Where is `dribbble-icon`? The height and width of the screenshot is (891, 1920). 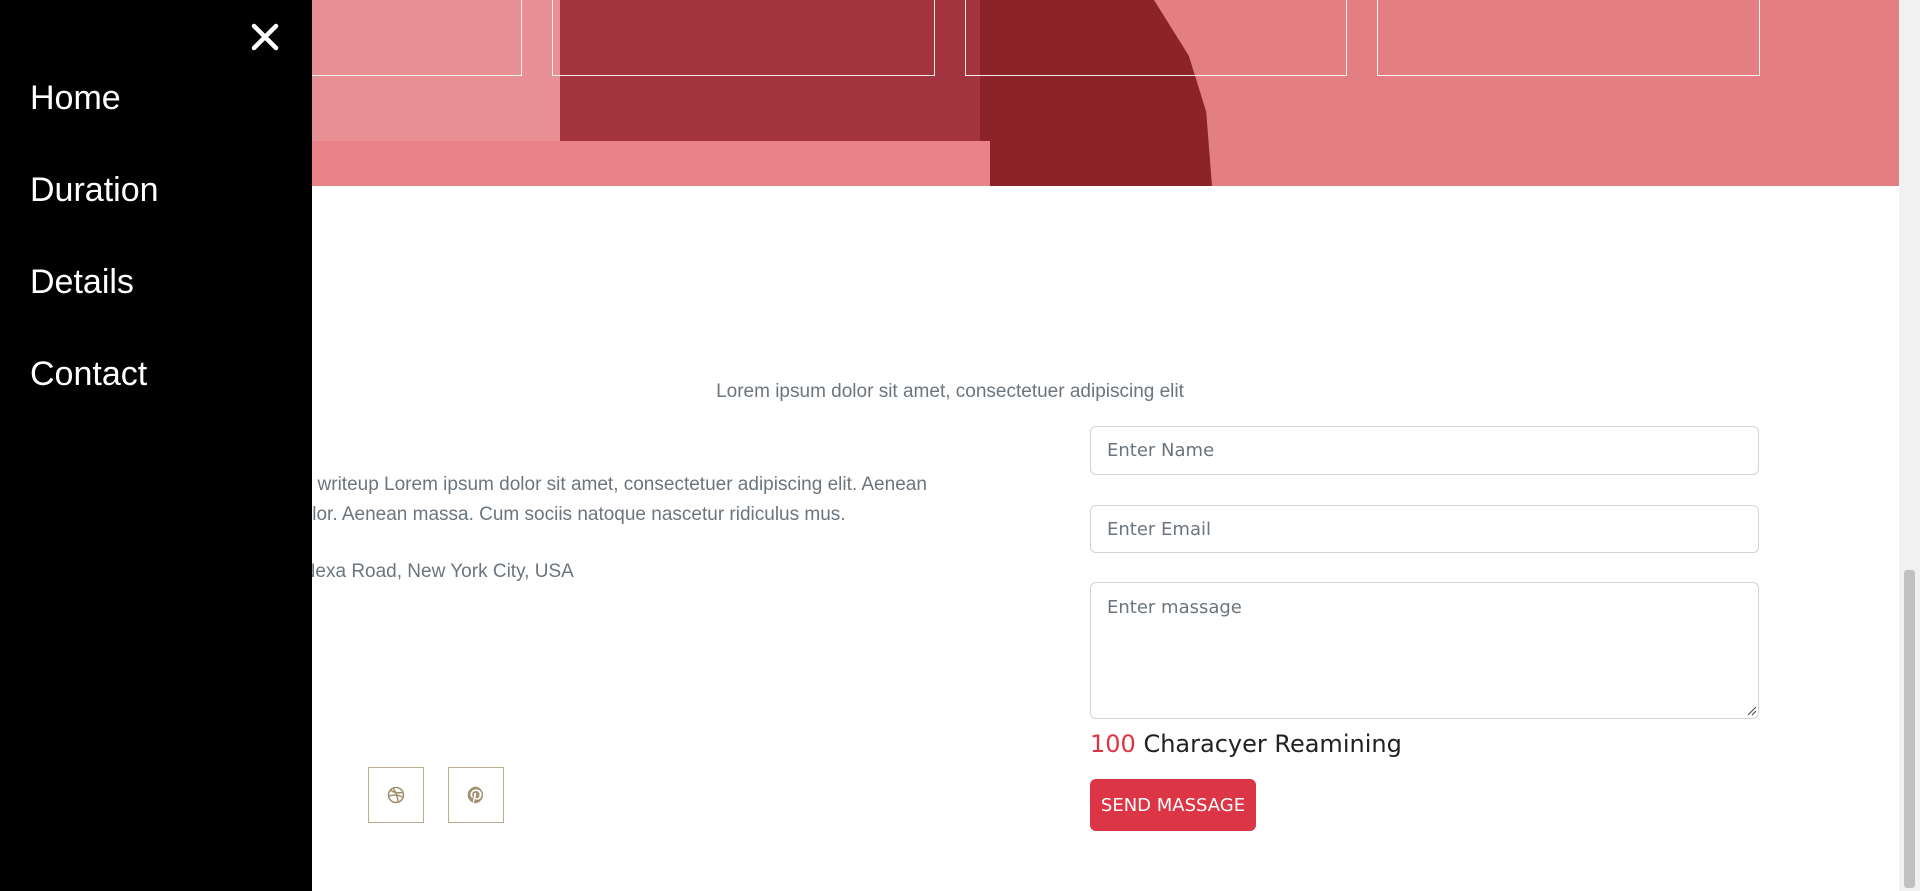 dribbble-icon is located at coordinates (396, 795).